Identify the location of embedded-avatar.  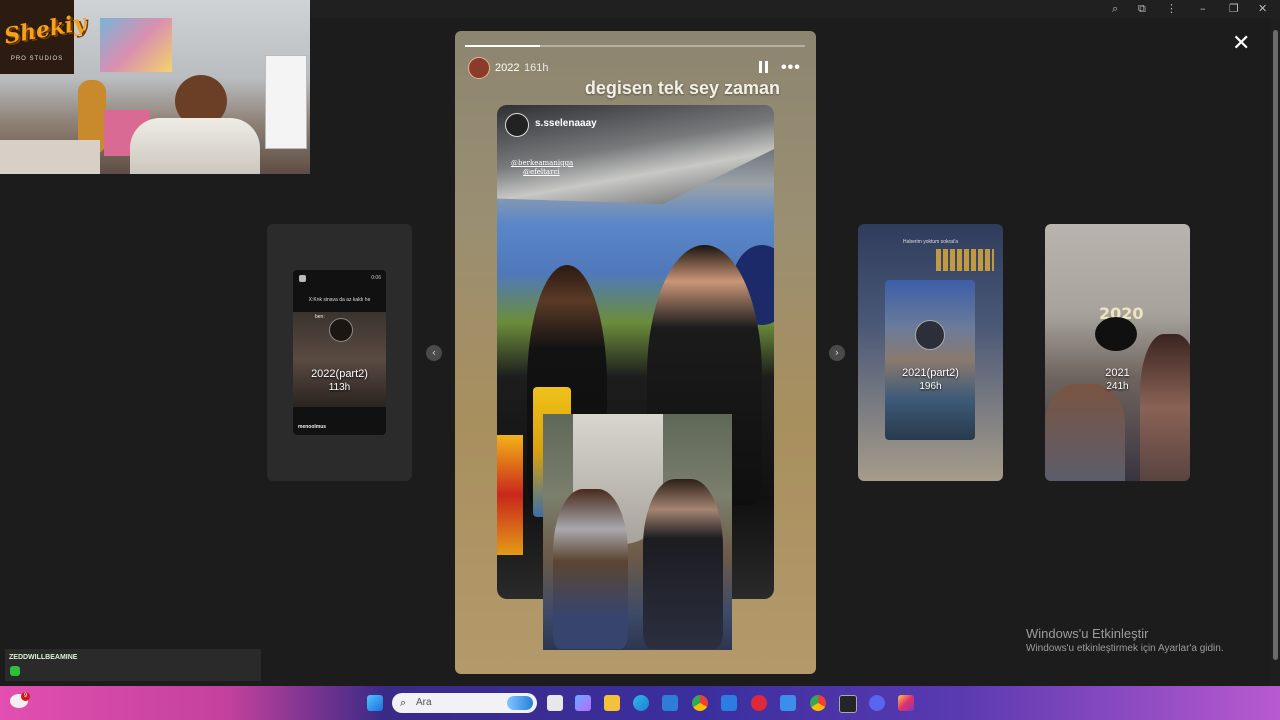
(517, 125).